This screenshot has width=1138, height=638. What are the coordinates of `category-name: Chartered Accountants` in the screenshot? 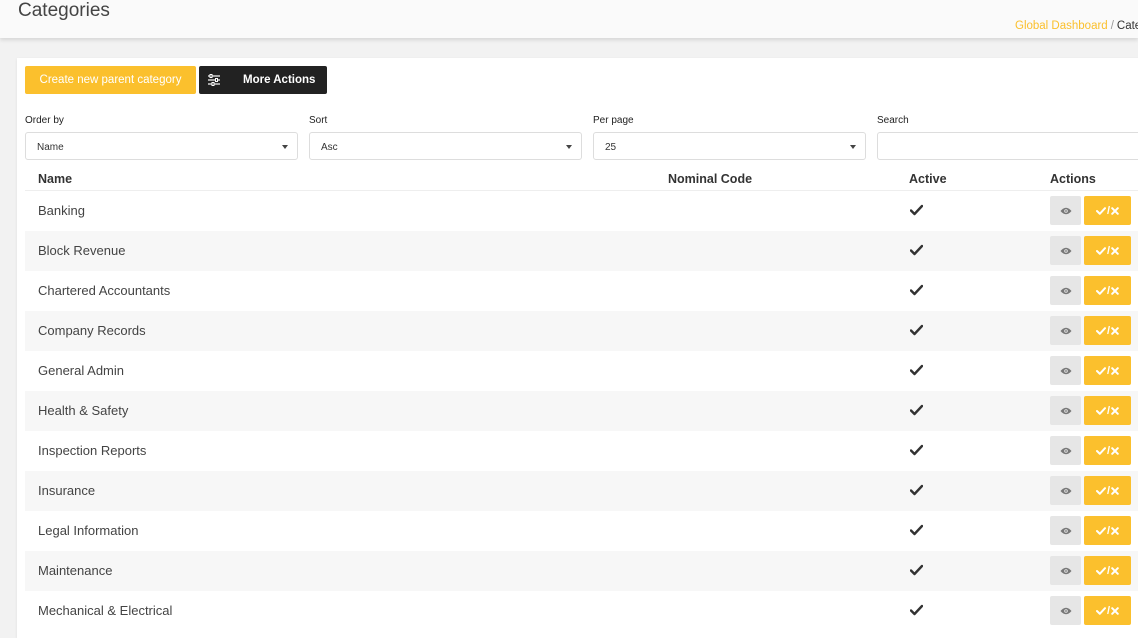 It's located at (104, 290).